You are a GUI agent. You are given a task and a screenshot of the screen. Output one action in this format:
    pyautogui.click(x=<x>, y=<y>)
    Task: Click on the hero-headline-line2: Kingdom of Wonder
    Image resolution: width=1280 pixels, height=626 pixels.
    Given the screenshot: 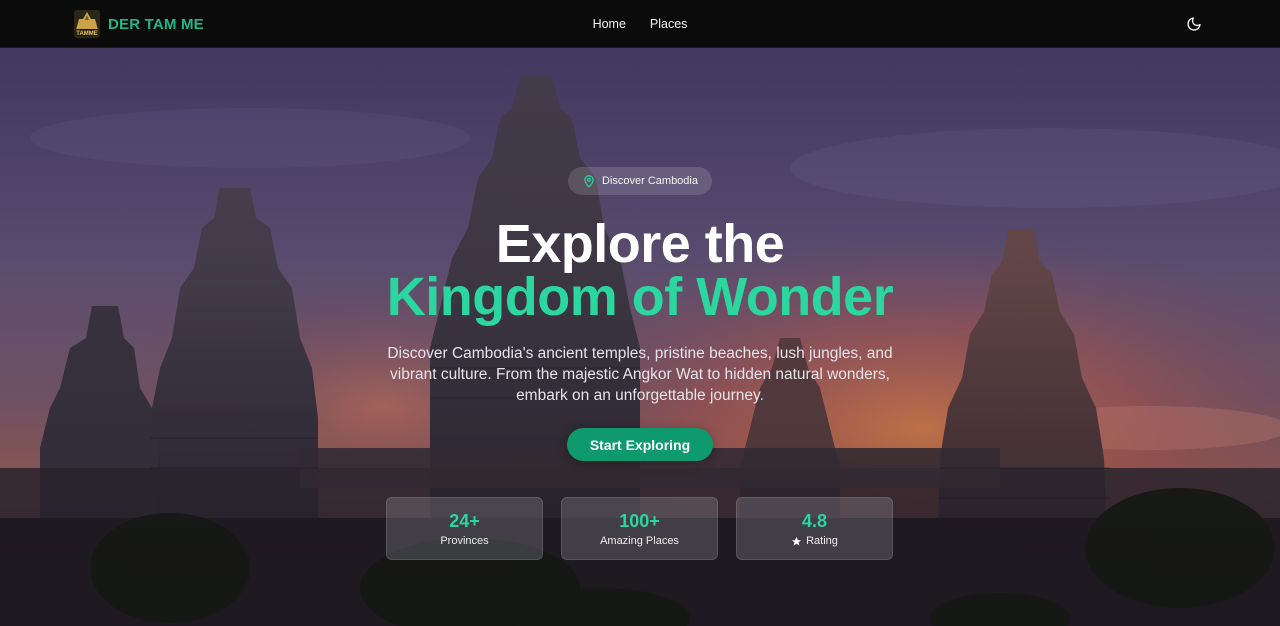 What is the action you would take?
    pyautogui.click(x=640, y=297)
    